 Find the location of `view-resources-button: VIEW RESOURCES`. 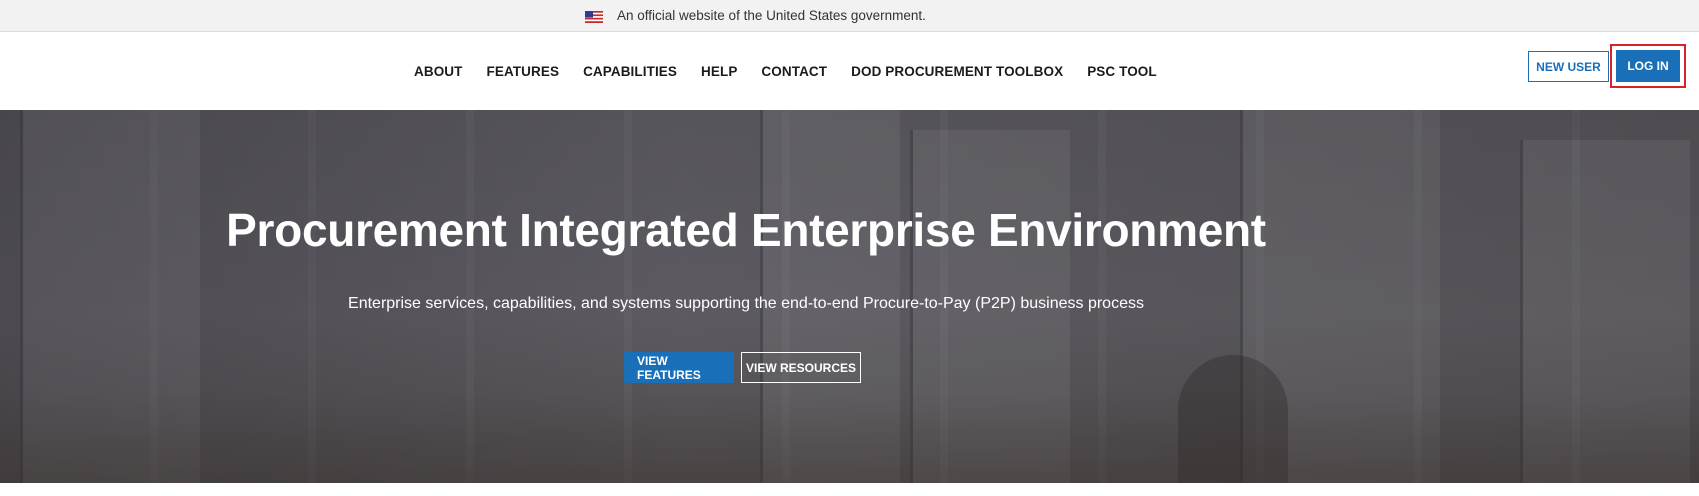

view-resources-button: VIEW RESOURCES is located at coordinates (801, 367).